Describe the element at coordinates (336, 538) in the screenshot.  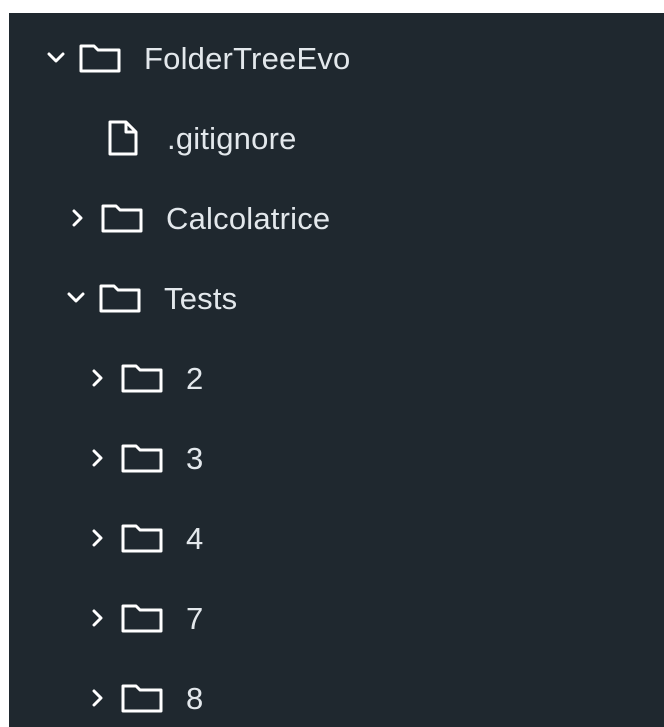
I see `tree-item-4: 4` at that location.